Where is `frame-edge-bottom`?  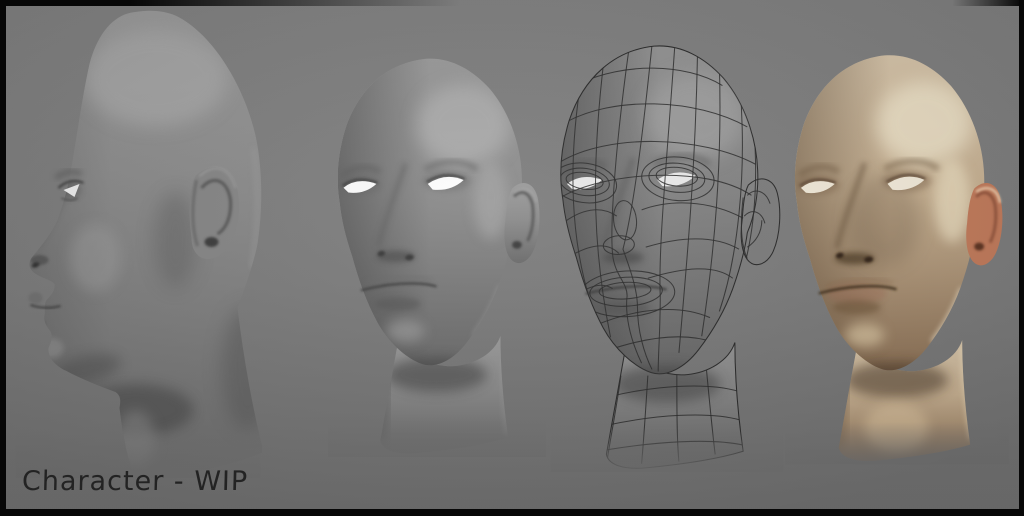 frame-edge-bottom is located at coordinates (512, 512).